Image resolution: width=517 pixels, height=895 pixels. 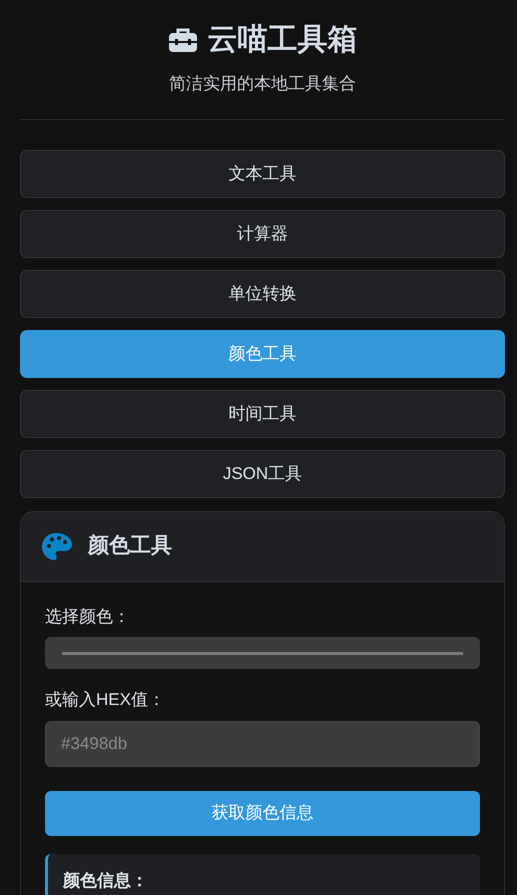 I want to click on app-title: 云喵工具箱, so click(x=283, y=40).